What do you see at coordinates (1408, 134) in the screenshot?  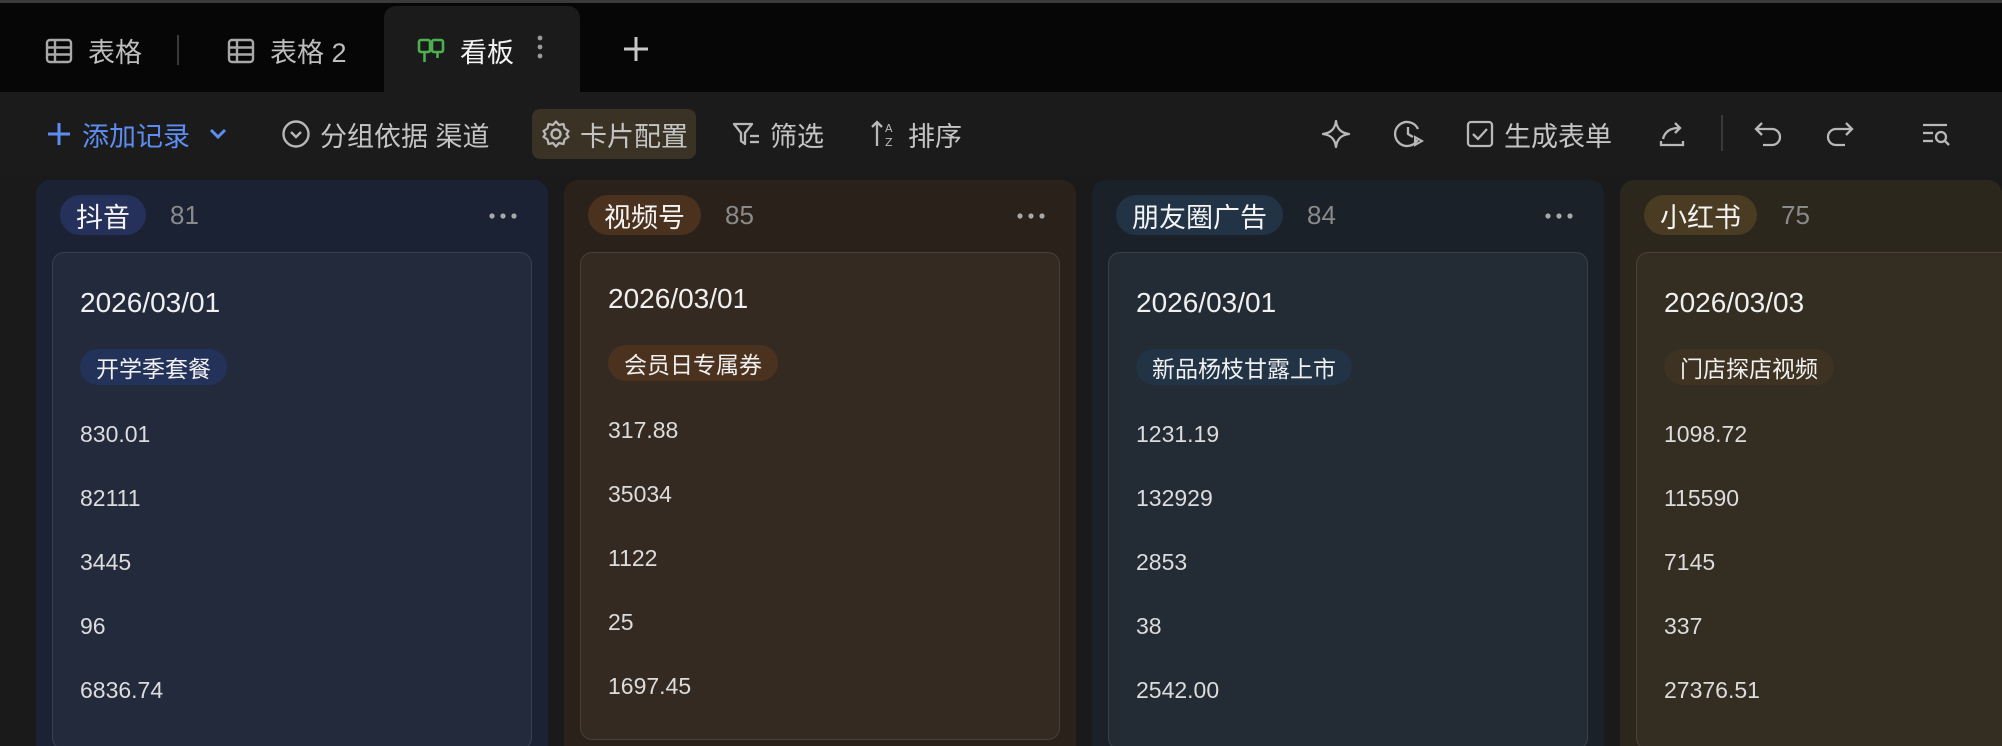 I see `automation-icon` at bounding box center [1408, 134].